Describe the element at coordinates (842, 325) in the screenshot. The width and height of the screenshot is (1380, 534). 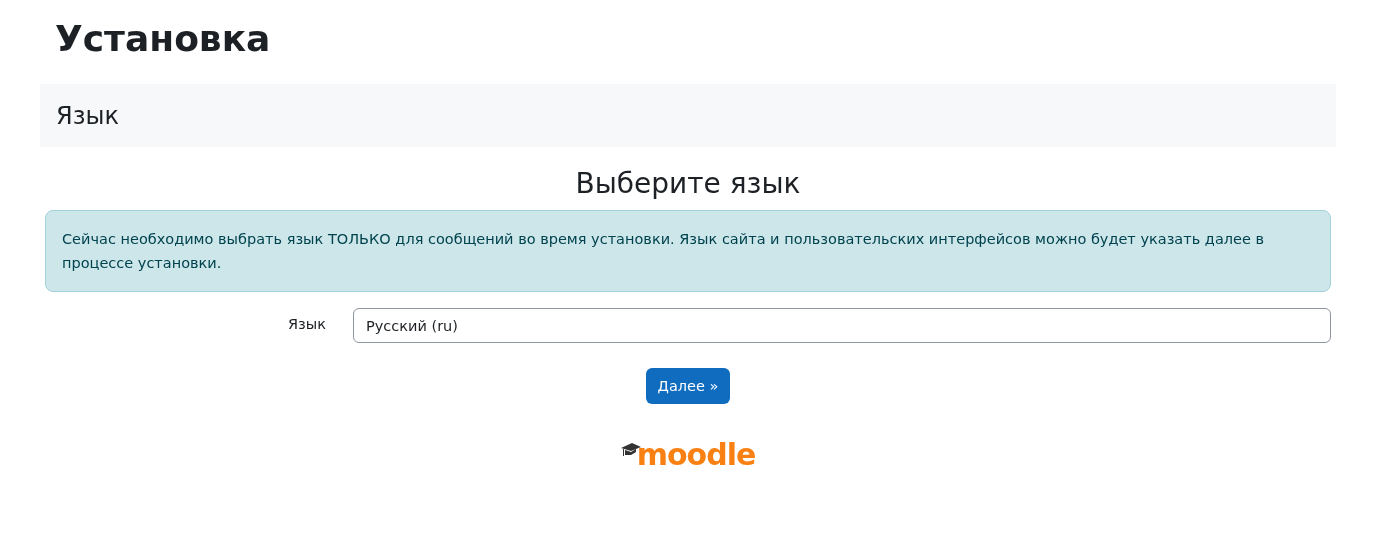
I see `language-select: Русский (ru)` at that location.